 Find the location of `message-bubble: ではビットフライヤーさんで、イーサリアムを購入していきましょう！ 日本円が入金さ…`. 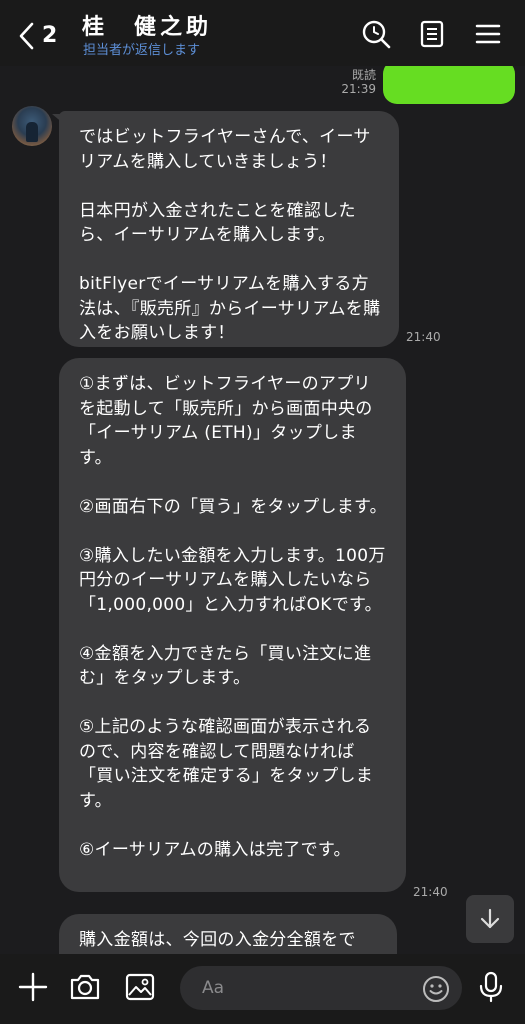

message-bubble: ではビットフライヤーさんで、イーサリアムを購入していきましょう！ 日本円が入金さ… is located at coordinates (229, 229).